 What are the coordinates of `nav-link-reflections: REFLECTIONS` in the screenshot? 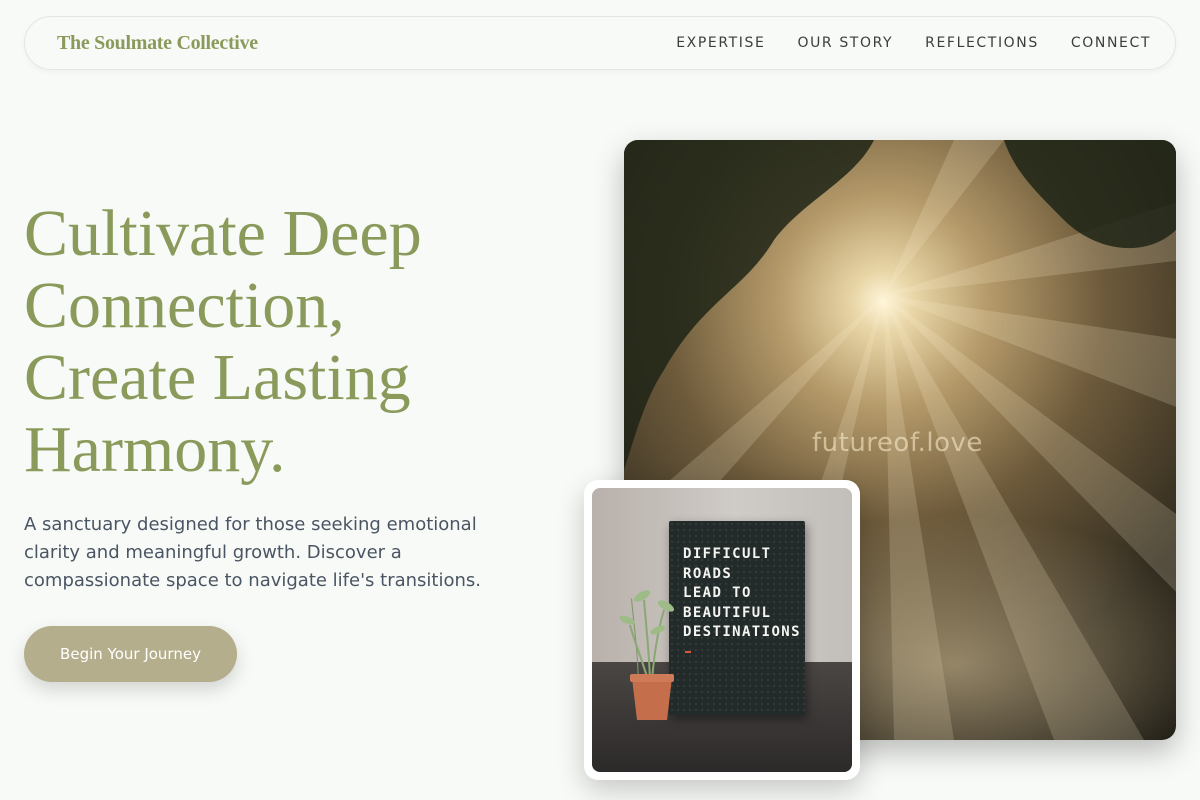 It's located at (982, 43).